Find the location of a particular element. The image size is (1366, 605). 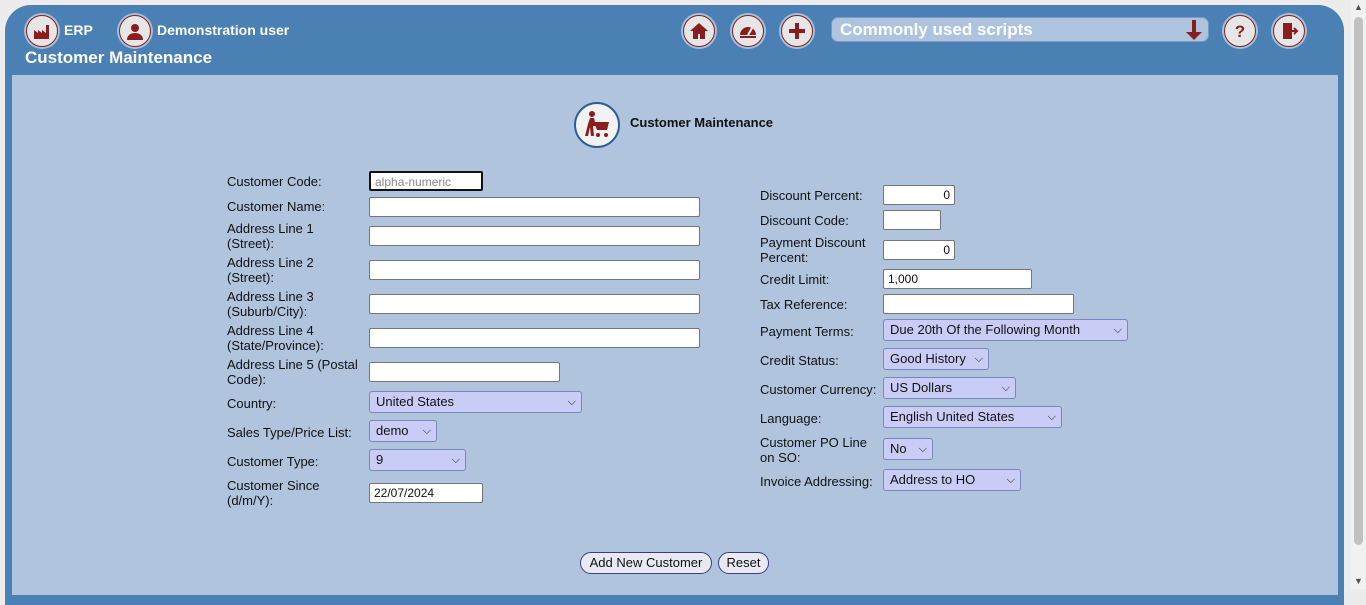

po-line-label: Customer PO Line on SO: is located at coordinates (813, 450).